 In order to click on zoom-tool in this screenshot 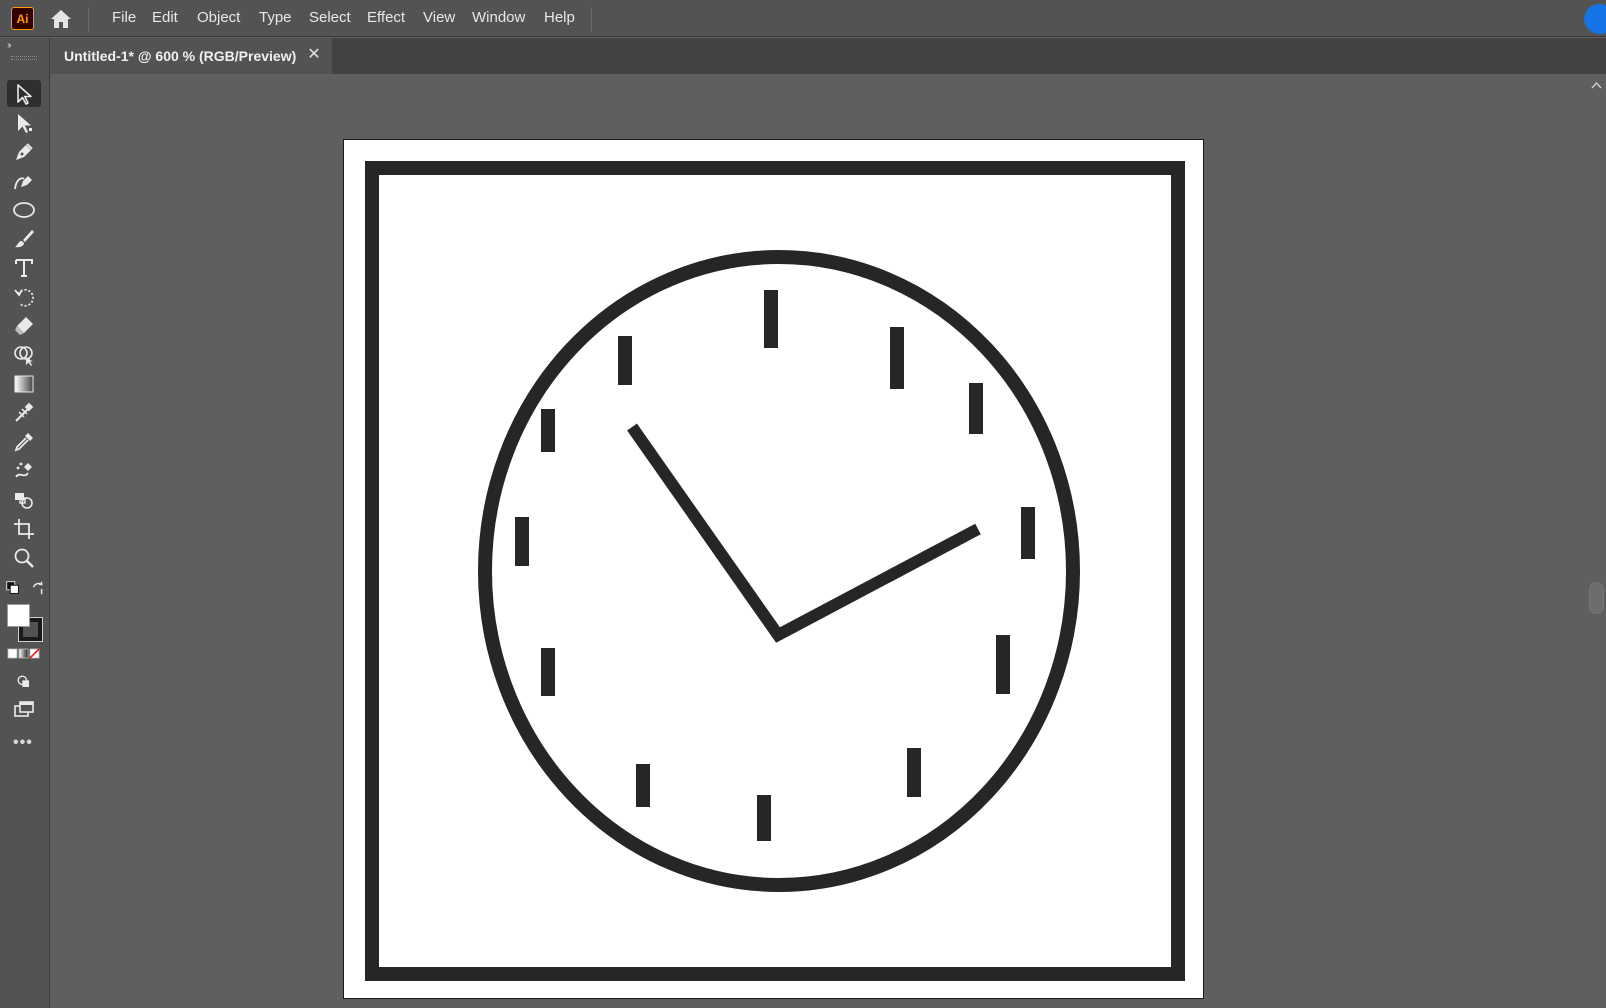, I will do `click(24, 557)`.